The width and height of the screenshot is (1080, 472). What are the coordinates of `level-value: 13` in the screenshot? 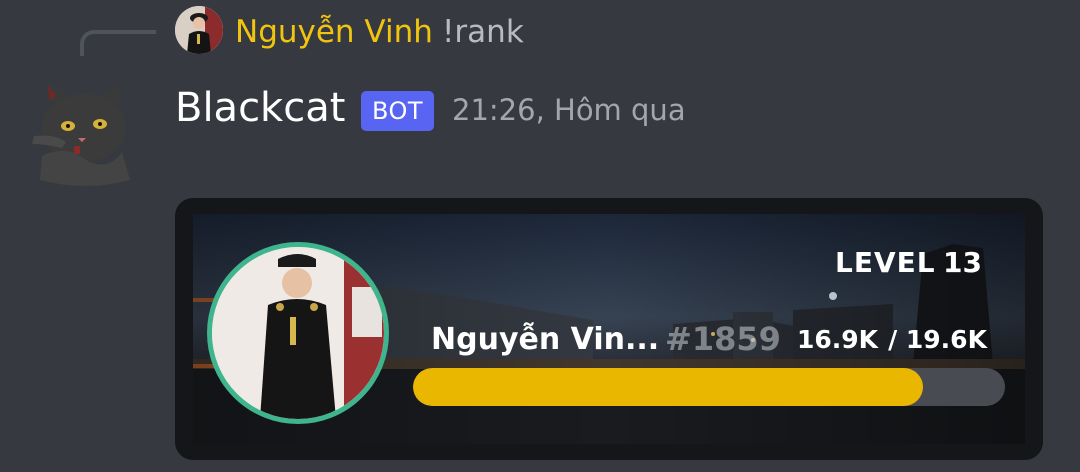 It's located at (962, 262).